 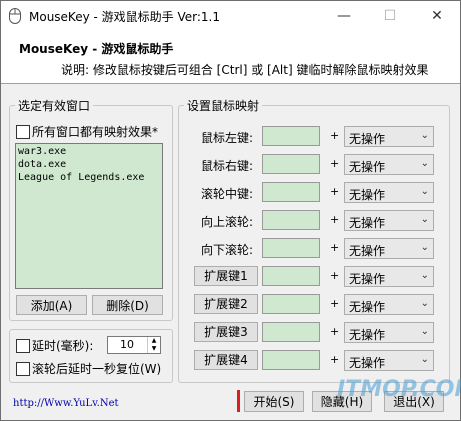 What do you see at coordinates (227, 166) in the screenshot?
I see `mapping-row-label: 鼠标右键:` at bounding box center [227, 166].